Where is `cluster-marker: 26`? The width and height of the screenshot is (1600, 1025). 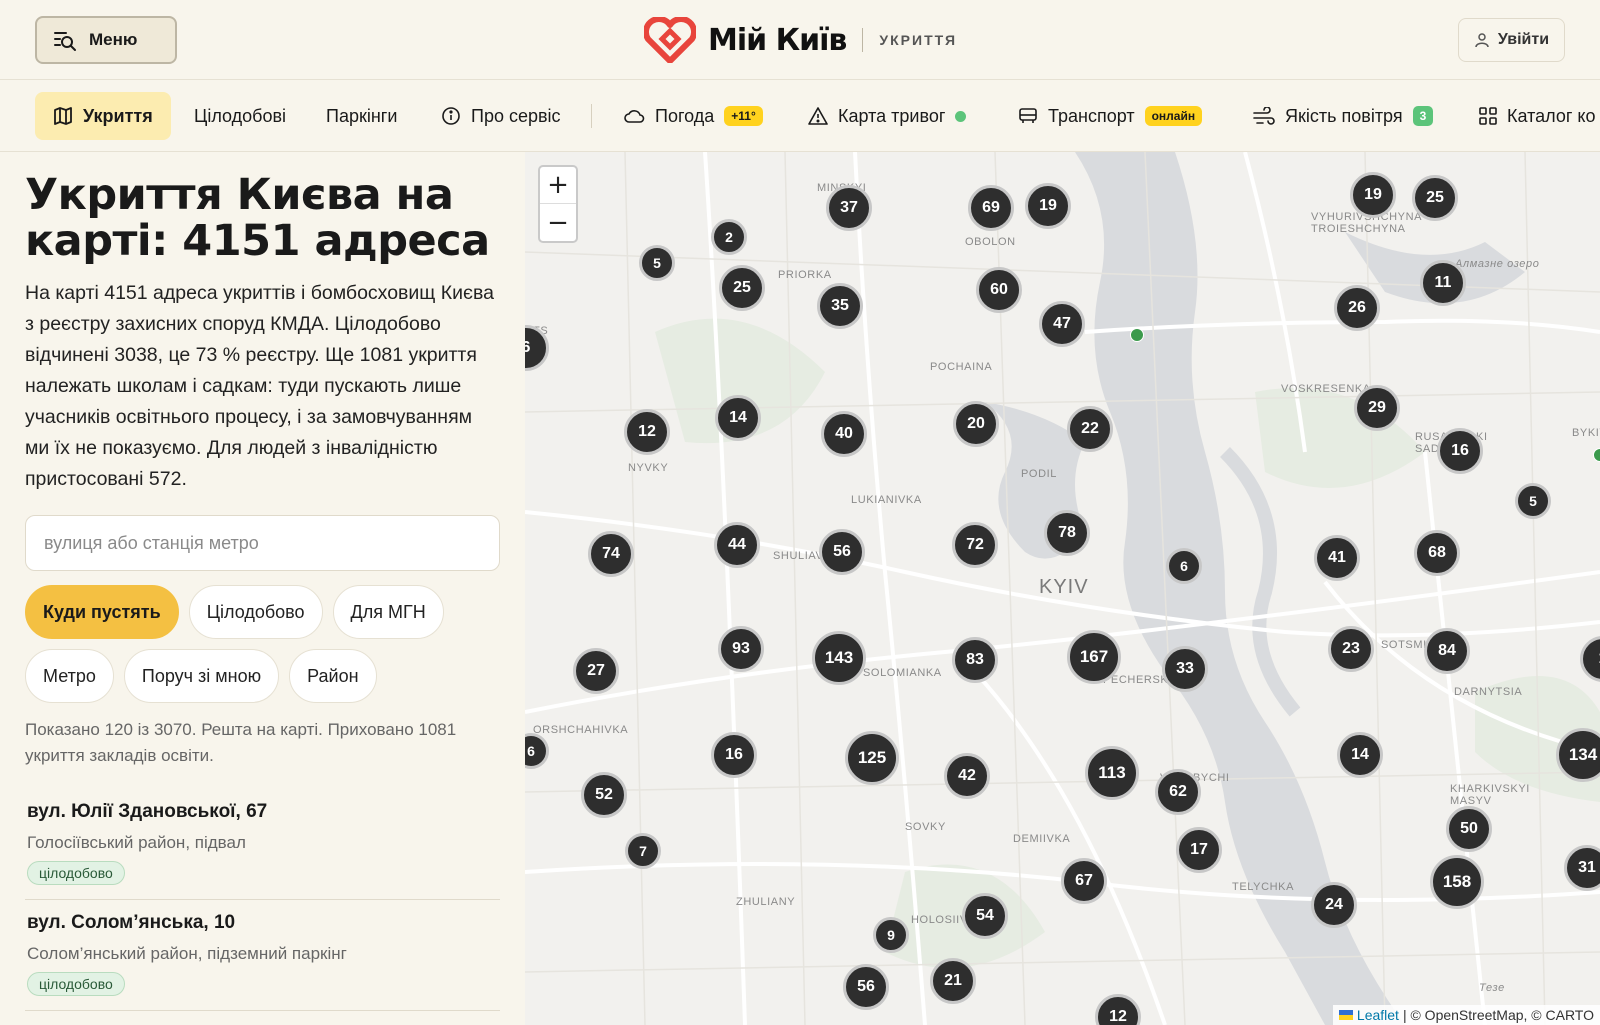 cluster-marker: 26 is located at coordinates (1357, 308).